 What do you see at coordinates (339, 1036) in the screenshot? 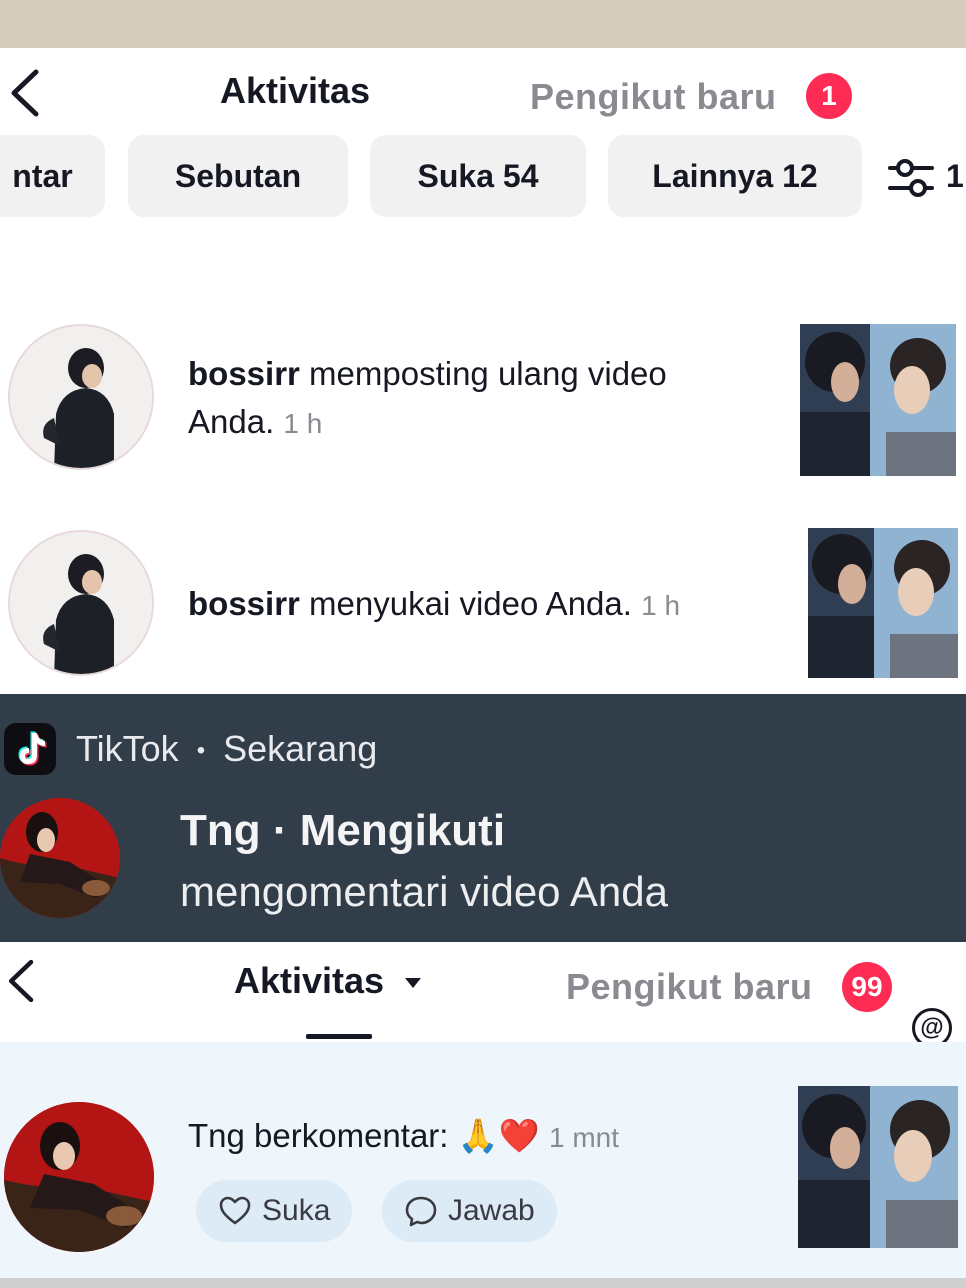
I see `tab-underline` at bounding box center [339, 1036].